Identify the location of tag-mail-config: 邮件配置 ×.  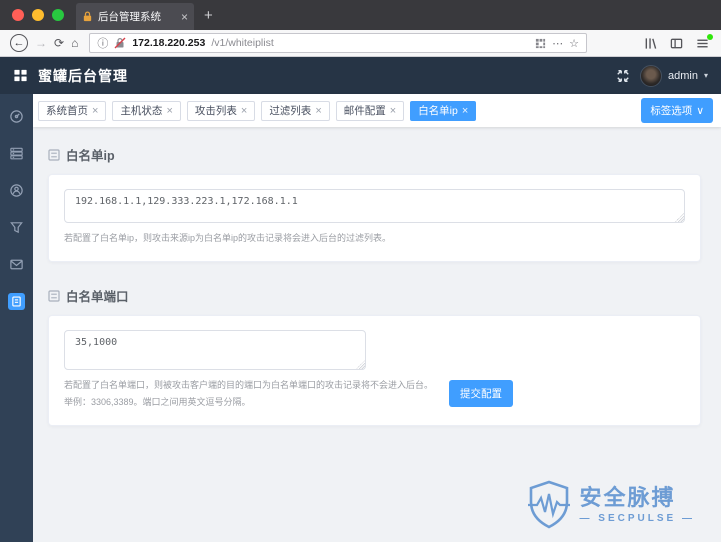
(370, 110).